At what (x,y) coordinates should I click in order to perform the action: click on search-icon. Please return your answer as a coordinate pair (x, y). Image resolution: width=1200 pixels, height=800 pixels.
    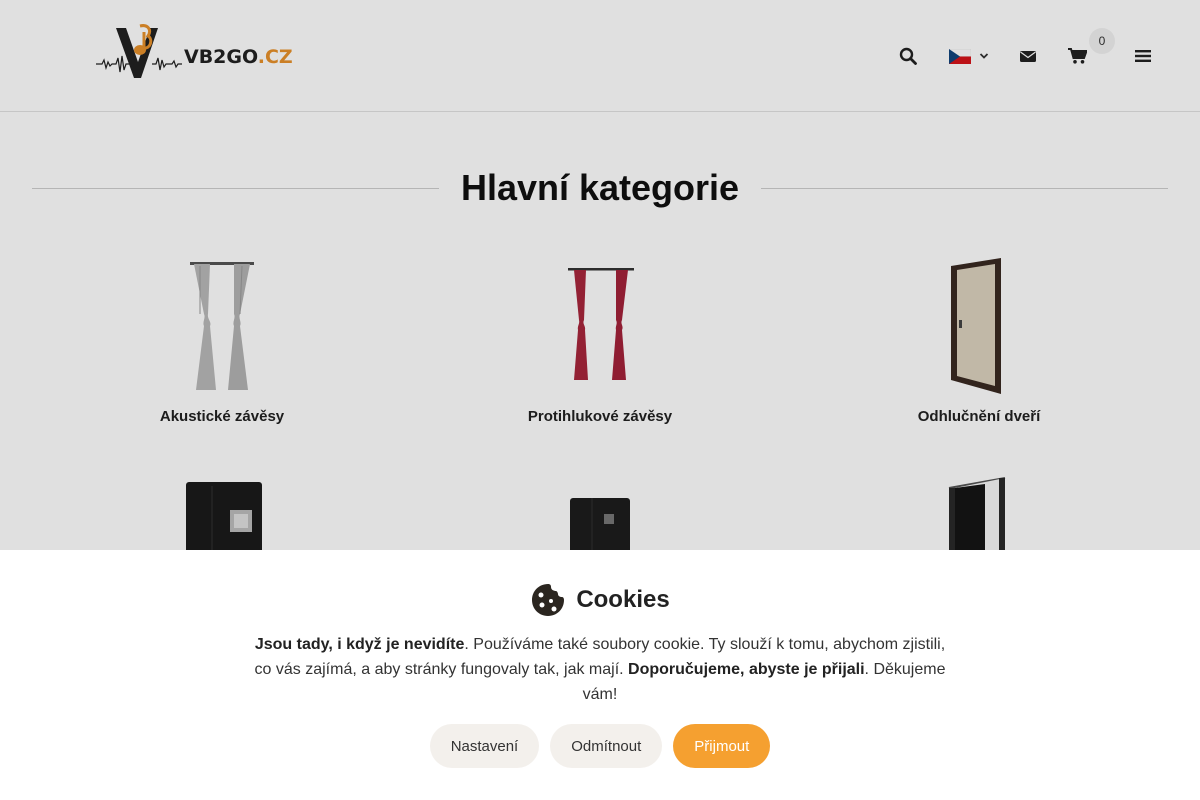
    Looking at the image, I should click on (908, 56).